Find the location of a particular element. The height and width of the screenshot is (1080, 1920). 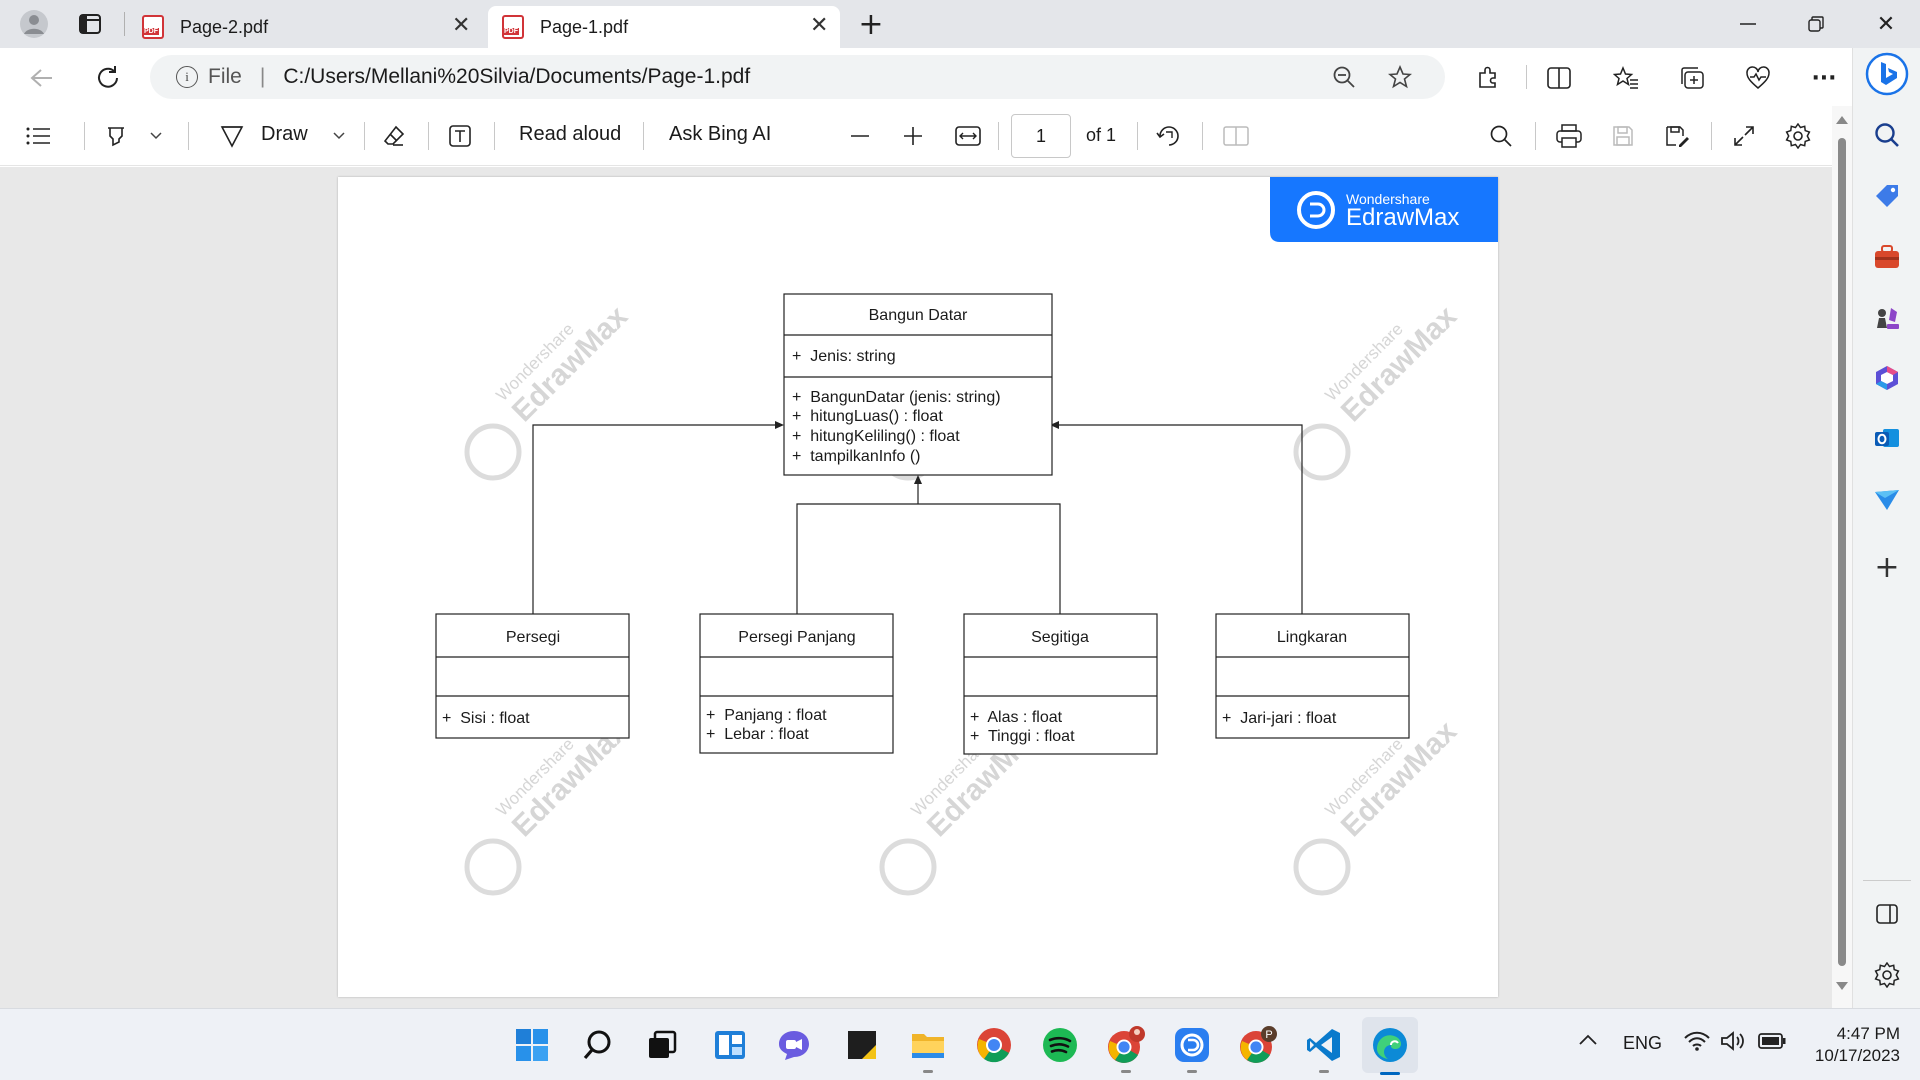

fit-to-width-icon is located at coordinates (968, 136).